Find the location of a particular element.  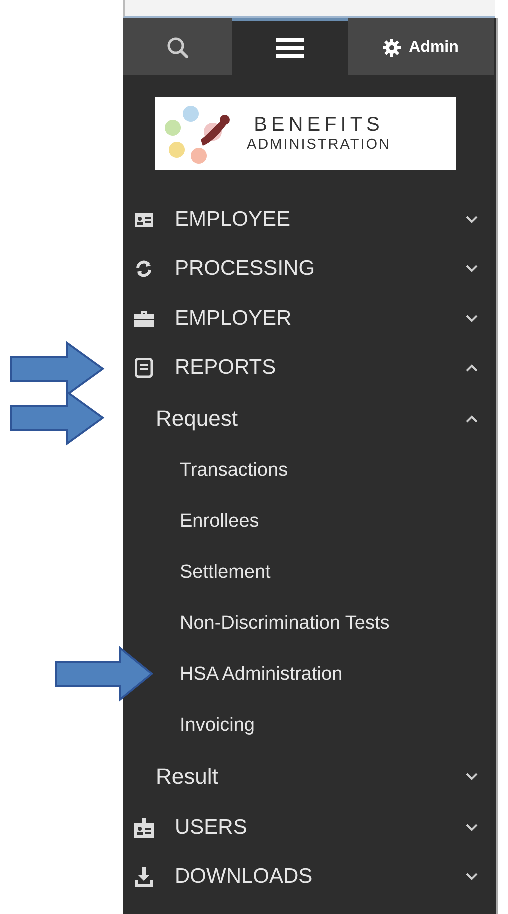

menu-label: DOWNLOADS is located at coordinates (244, 877).